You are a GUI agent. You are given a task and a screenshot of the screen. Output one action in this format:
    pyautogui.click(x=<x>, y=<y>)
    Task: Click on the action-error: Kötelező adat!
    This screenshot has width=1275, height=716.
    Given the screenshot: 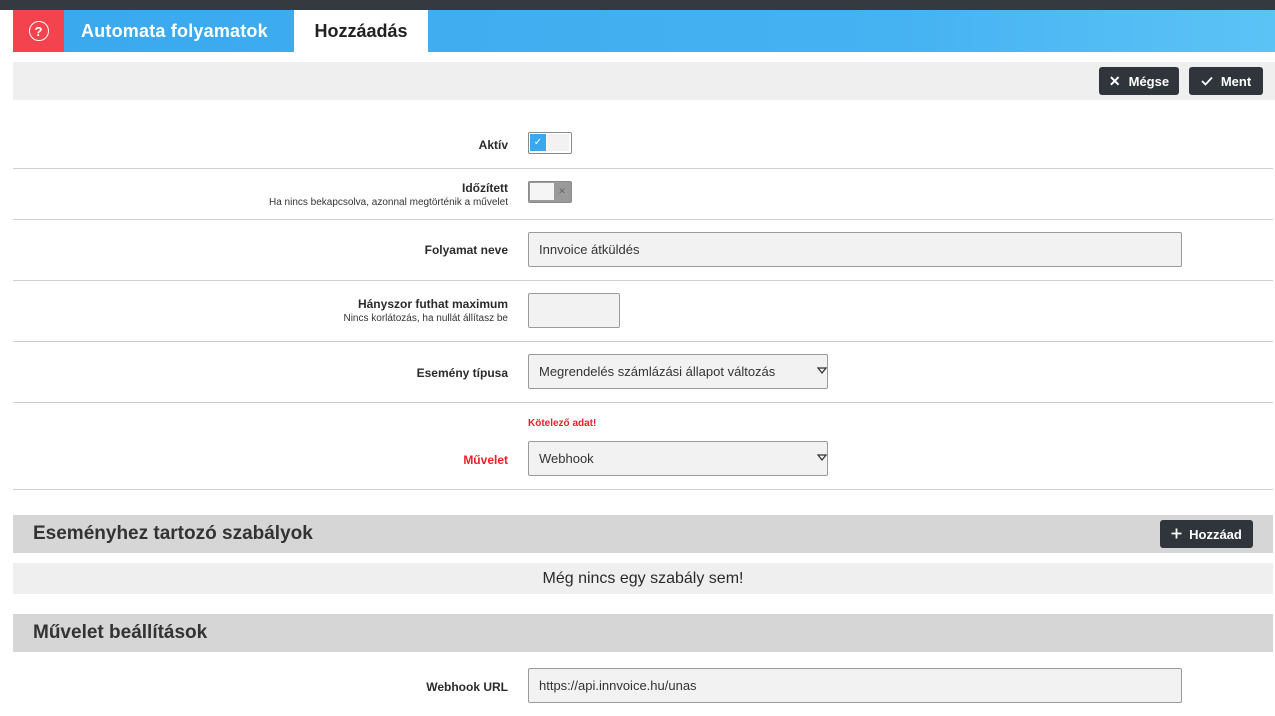 What is the action you would take?
    pyautogui.click(x=562, y=423)
    